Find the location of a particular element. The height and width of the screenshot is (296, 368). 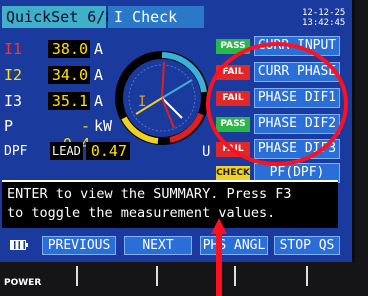

help-message-line-2: to toggle the measurement values. is located at coordinates (141, 213).